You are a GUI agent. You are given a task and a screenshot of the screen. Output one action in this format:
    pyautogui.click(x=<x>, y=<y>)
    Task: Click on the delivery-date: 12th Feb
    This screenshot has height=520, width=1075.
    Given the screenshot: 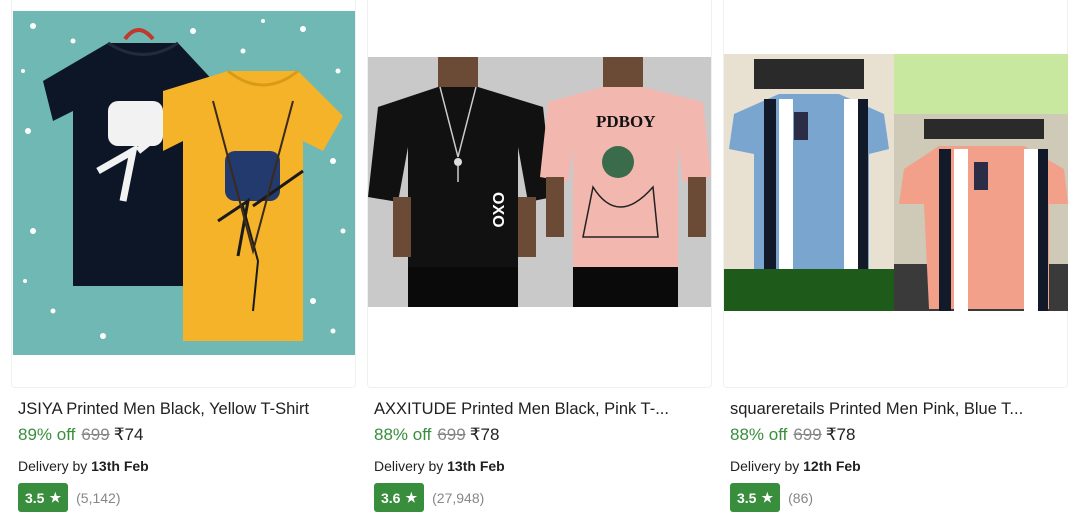 What is the action you would take?
    pyautogui.click(x=832, y=466)
    